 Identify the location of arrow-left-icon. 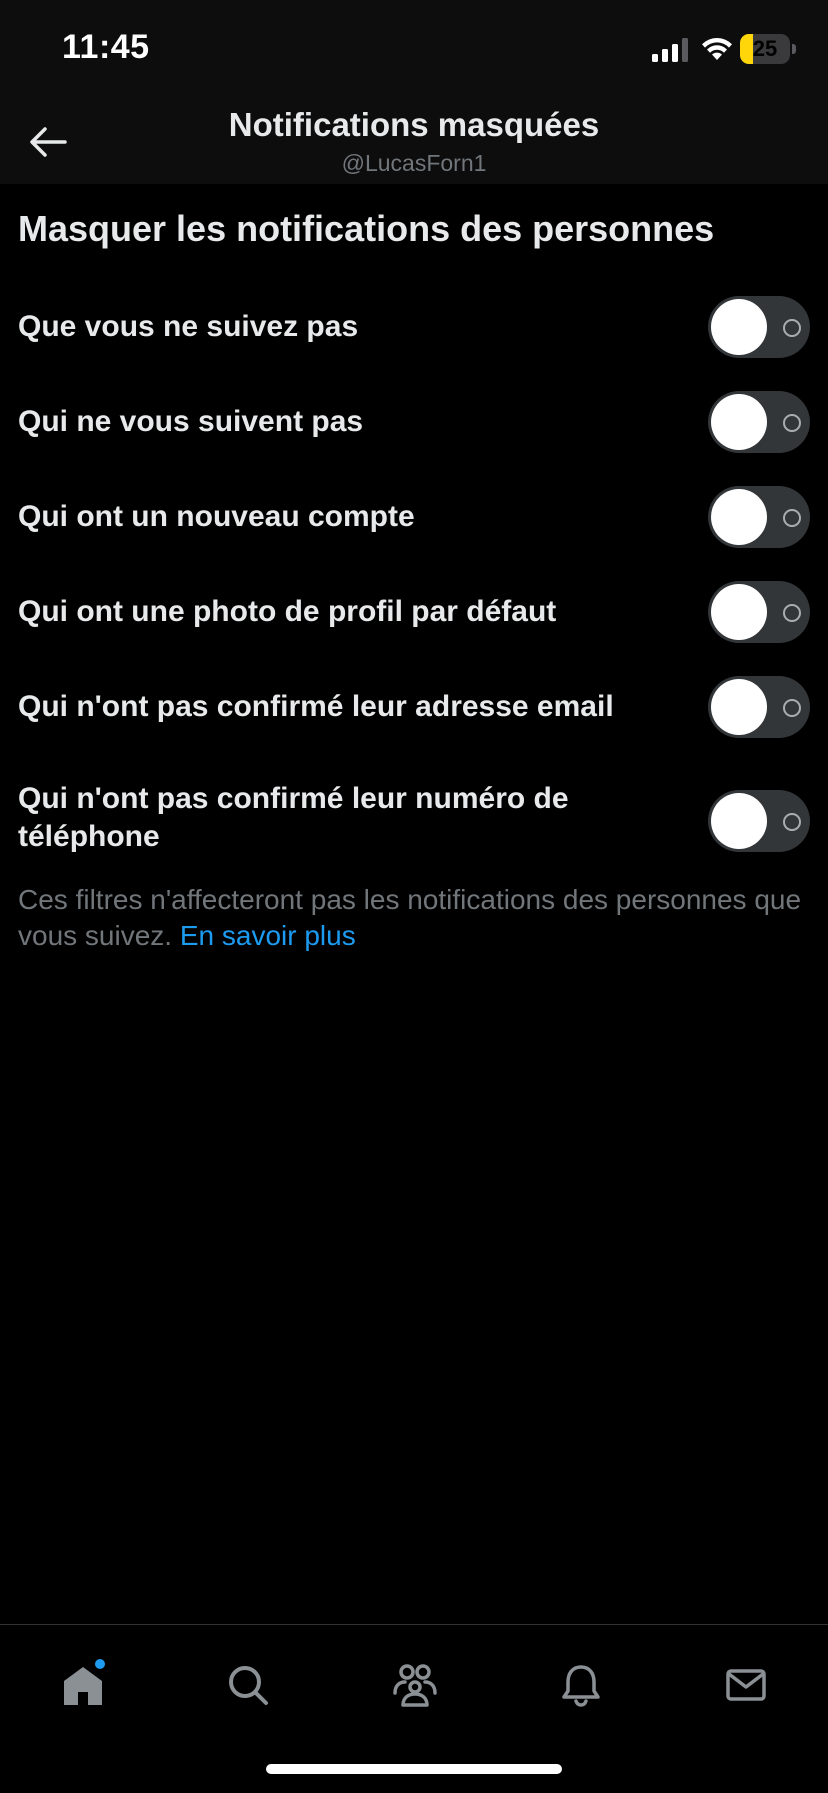
(48, 142).